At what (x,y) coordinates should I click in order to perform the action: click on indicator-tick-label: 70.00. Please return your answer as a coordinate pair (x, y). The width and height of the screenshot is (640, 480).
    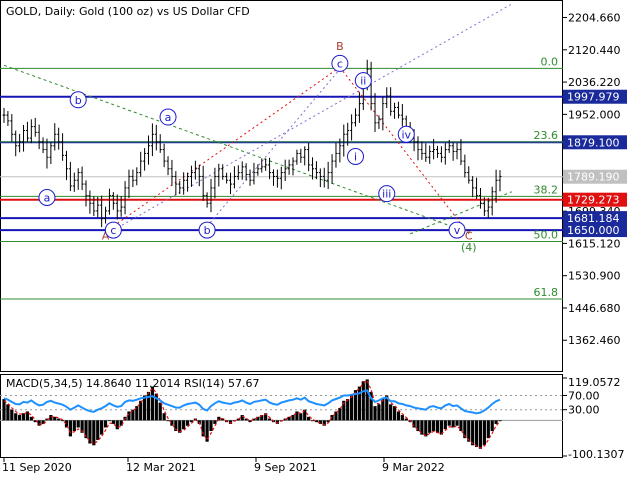
    Looking at the image, I should click on (584, 395).